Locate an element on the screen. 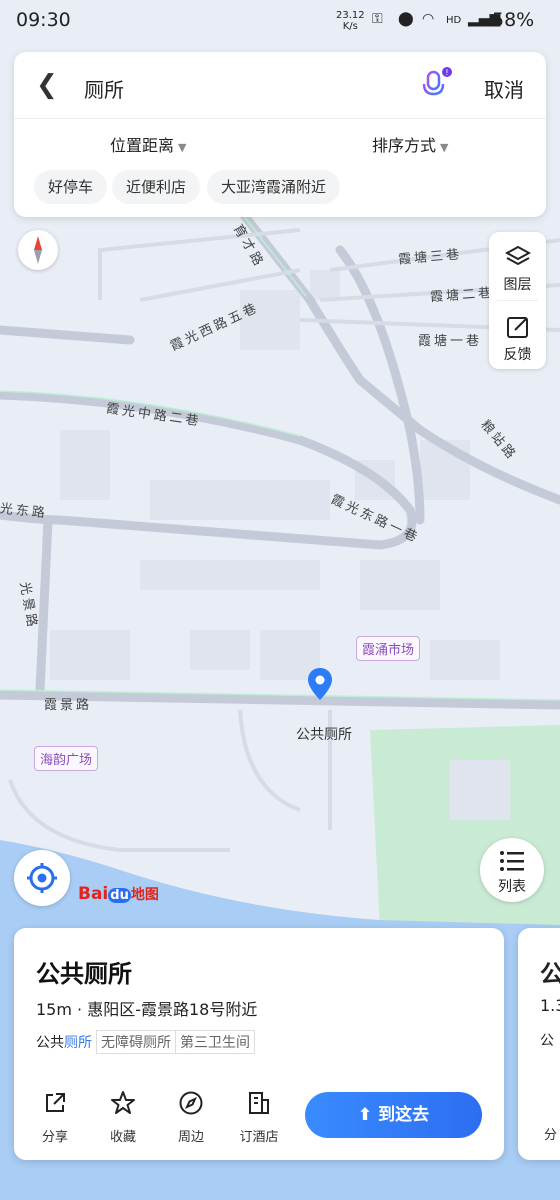  result-title: 公共厕所 is located at coordinates (84, 974).